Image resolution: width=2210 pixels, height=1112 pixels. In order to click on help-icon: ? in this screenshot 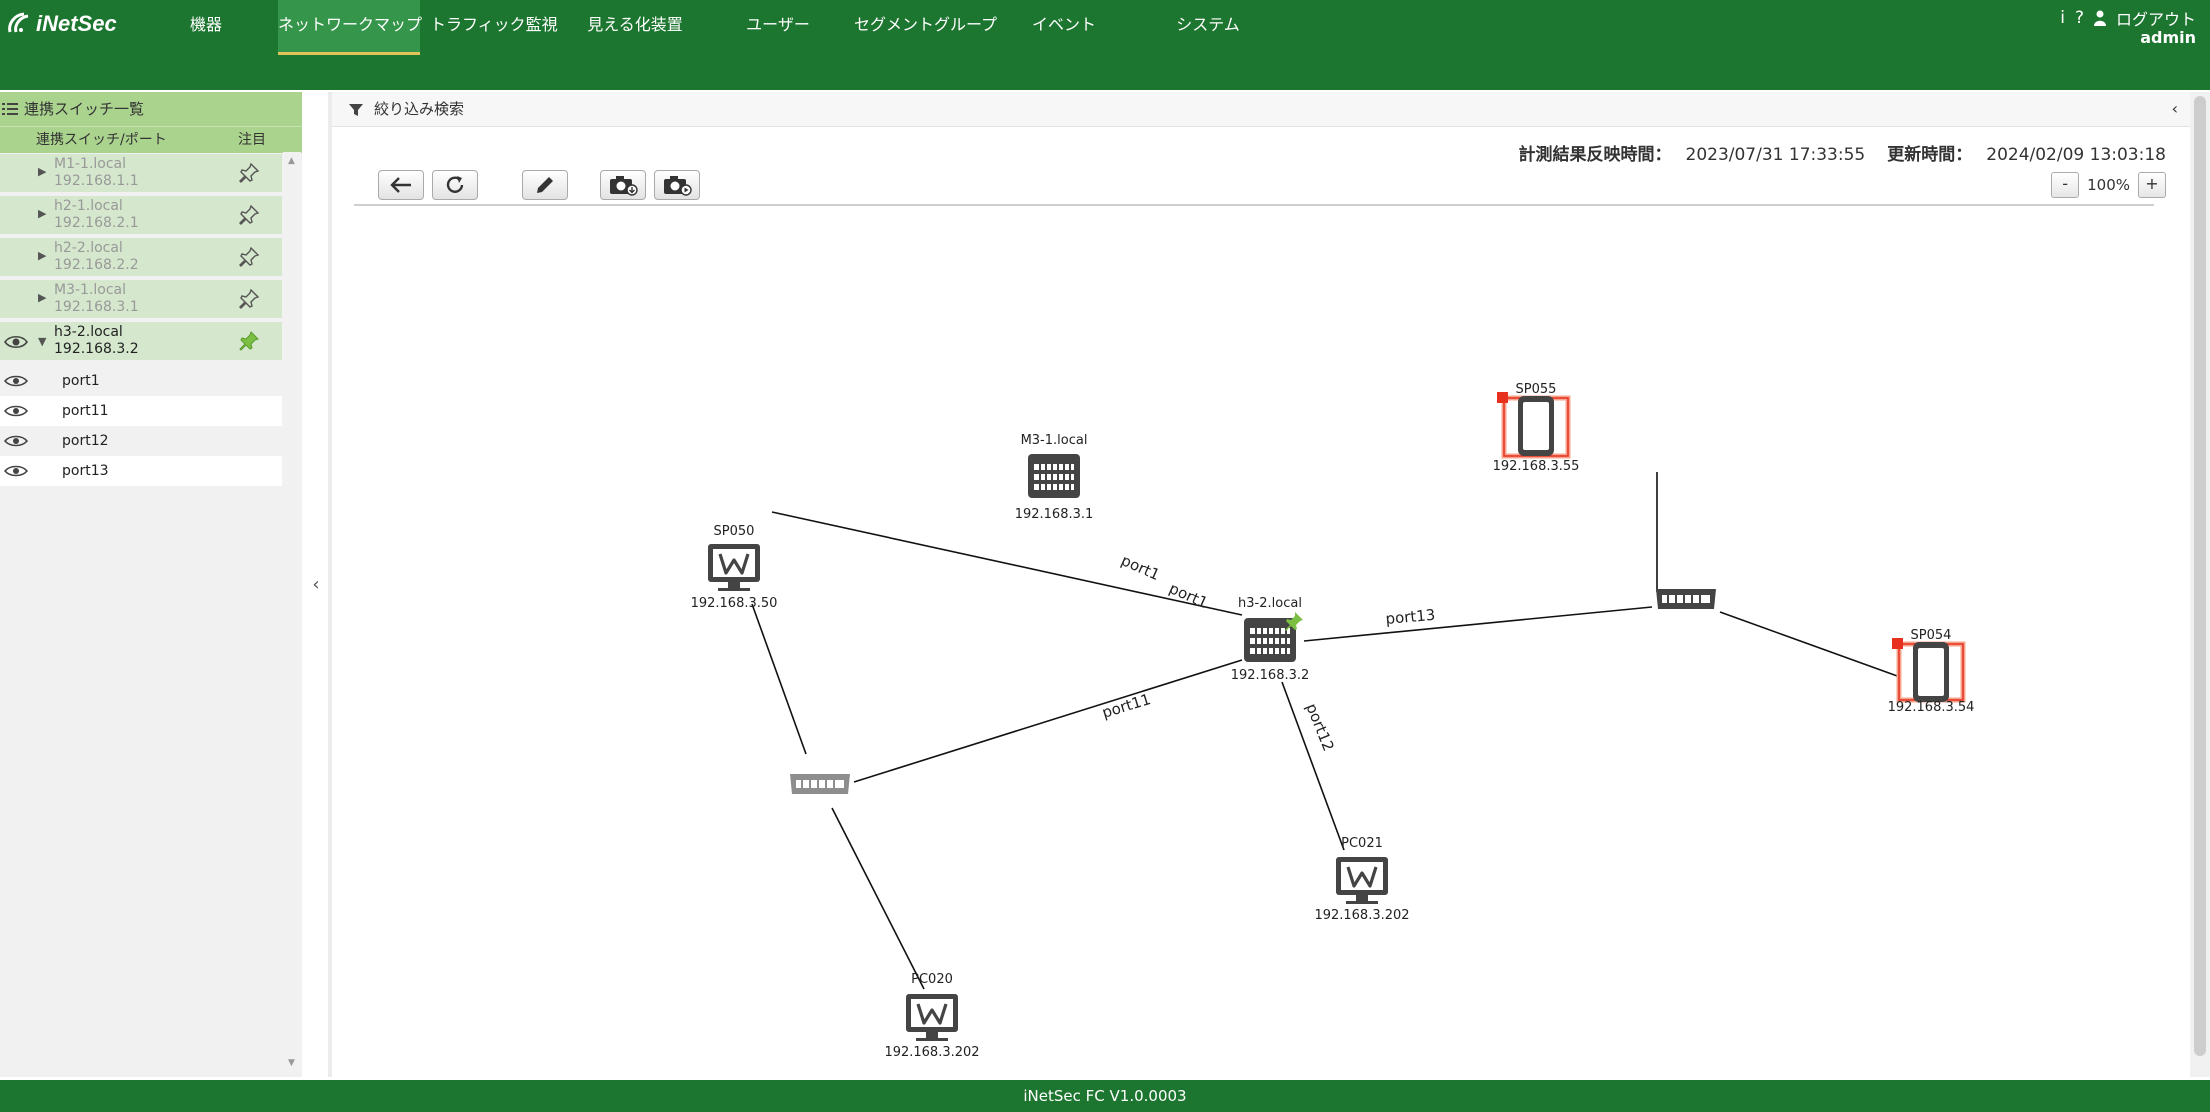, I will do `click(2079, 18)`.